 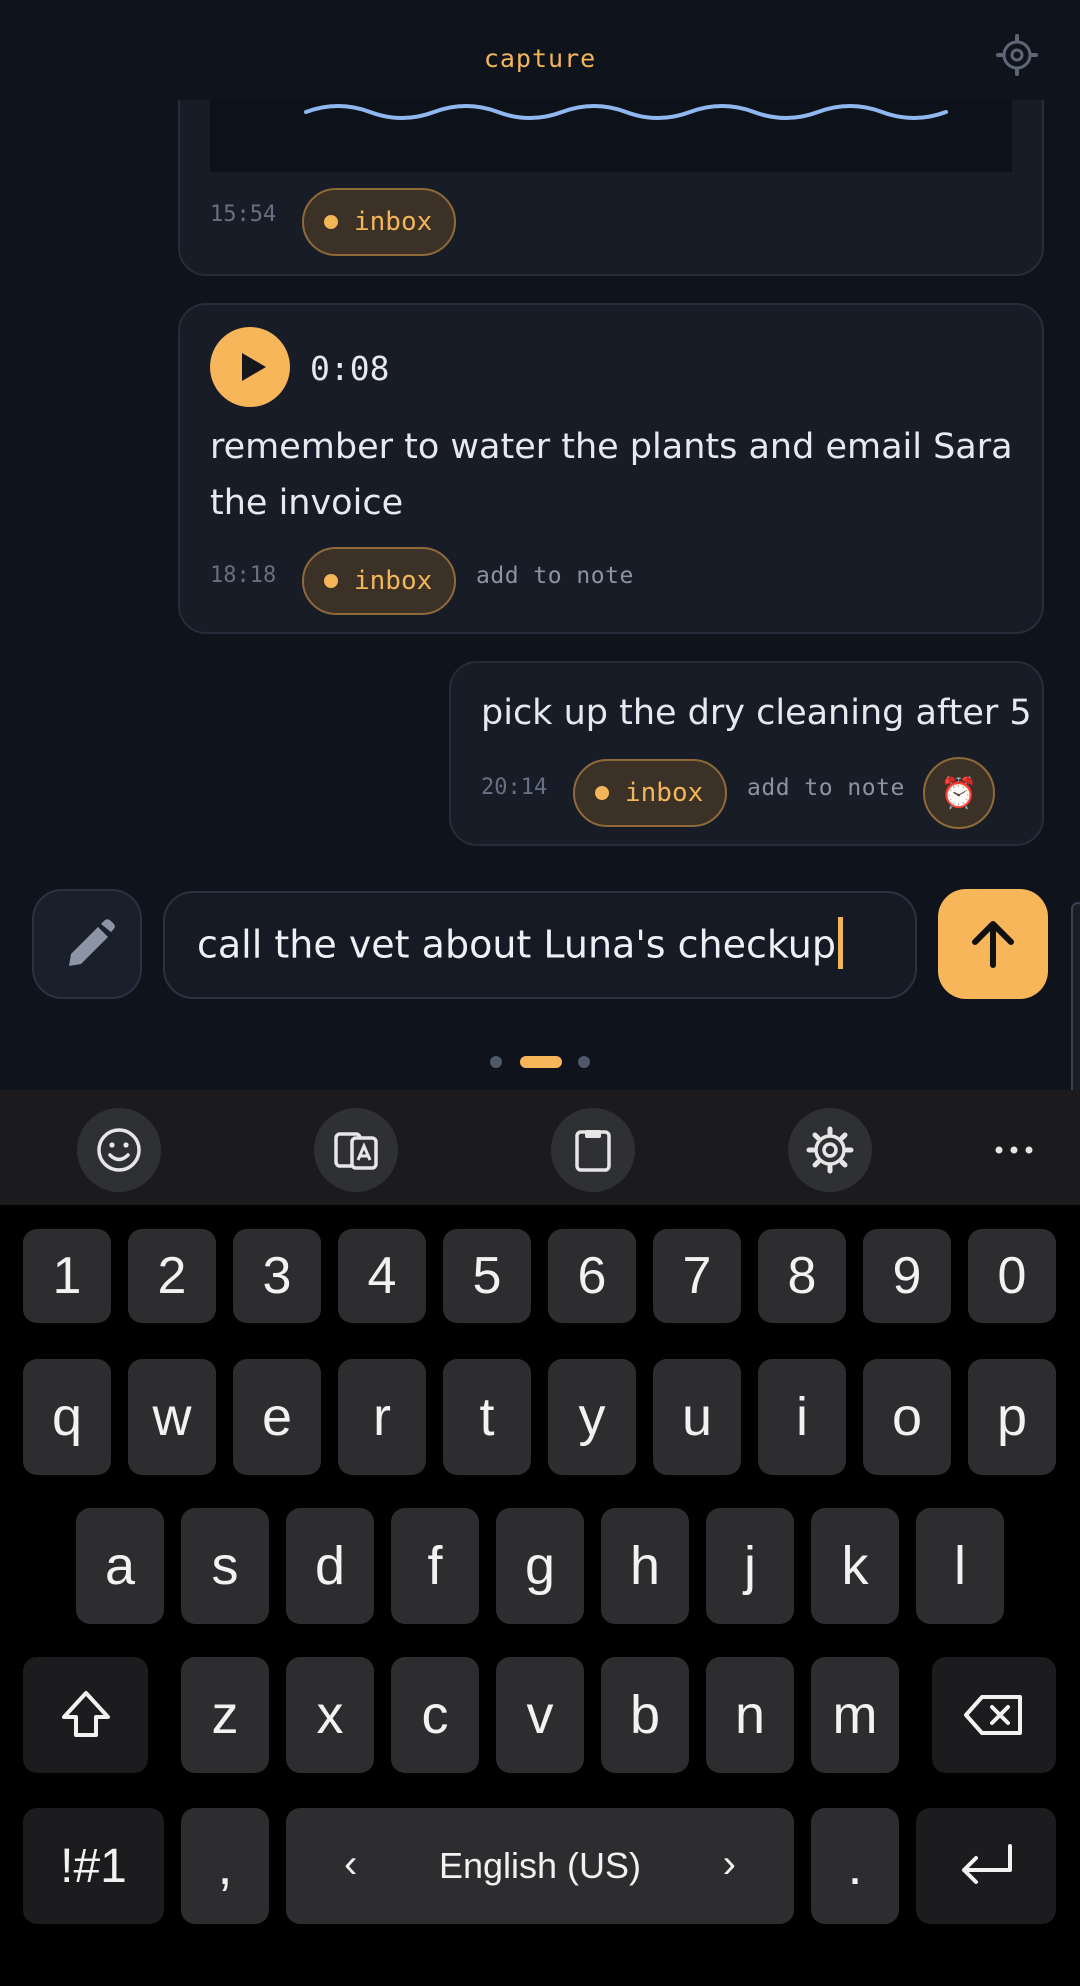 What do you see at coordinates (855, 1715) in the screenshot?
I see `key: m` at bounding box center [855, 1715].